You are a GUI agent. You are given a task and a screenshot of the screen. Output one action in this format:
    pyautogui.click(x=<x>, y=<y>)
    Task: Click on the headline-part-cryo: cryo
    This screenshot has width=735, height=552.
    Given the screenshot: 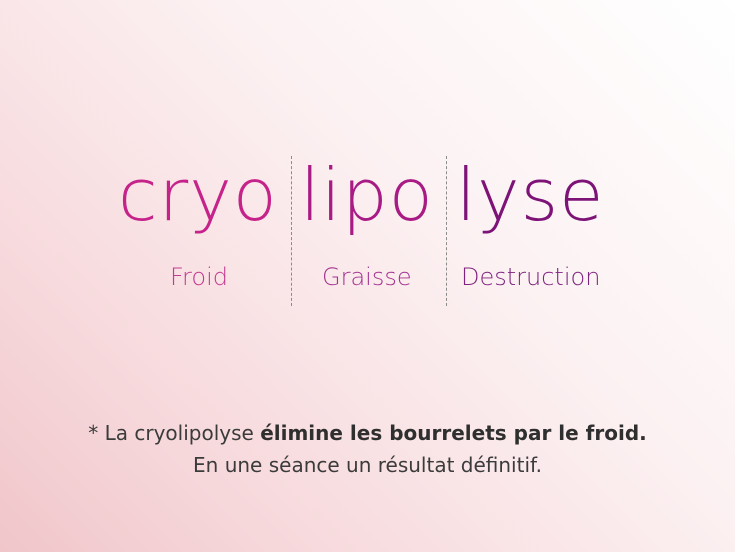 What is the action you would take?
    pyautogui.click(x=198, y=195)
    